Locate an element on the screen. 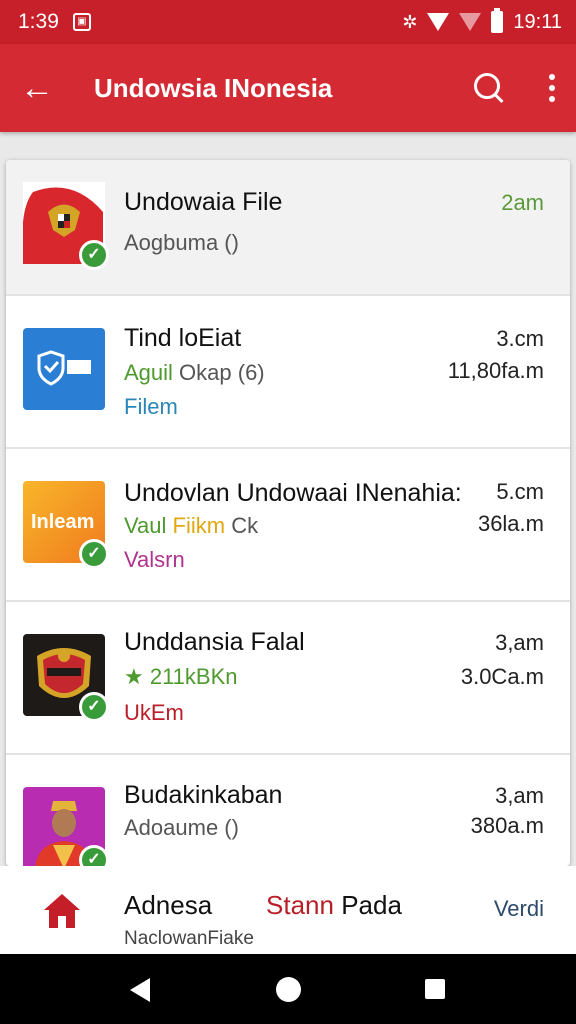 Image resolution: width=576 pixels, height=1024 pixels. wifi-icon is located at coordinates (438, 22).